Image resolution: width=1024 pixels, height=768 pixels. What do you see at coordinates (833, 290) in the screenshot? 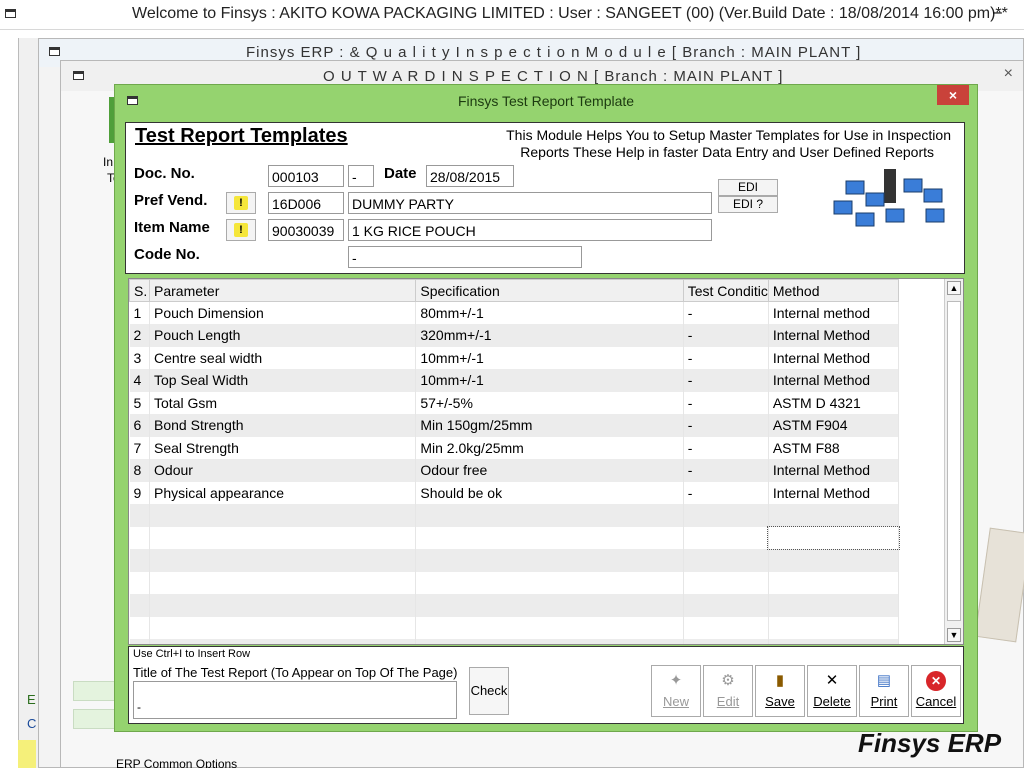
I see `col-header-method: Method` at bounding box center [833, 290].